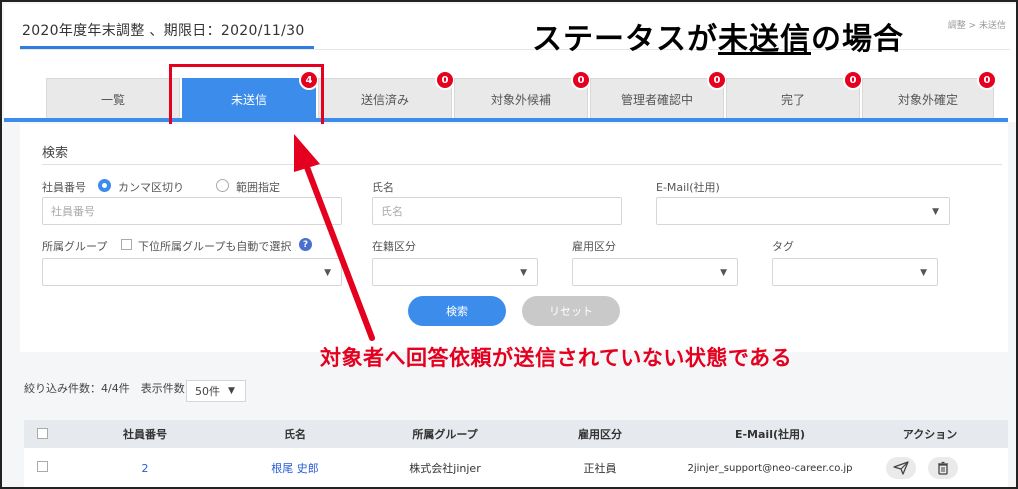 Image resolution: width=1018 pixels, height=489 pixels. Describe the element at coordinates (295, 434) in the screenshot. I see `column-name: 氏名` at that location.